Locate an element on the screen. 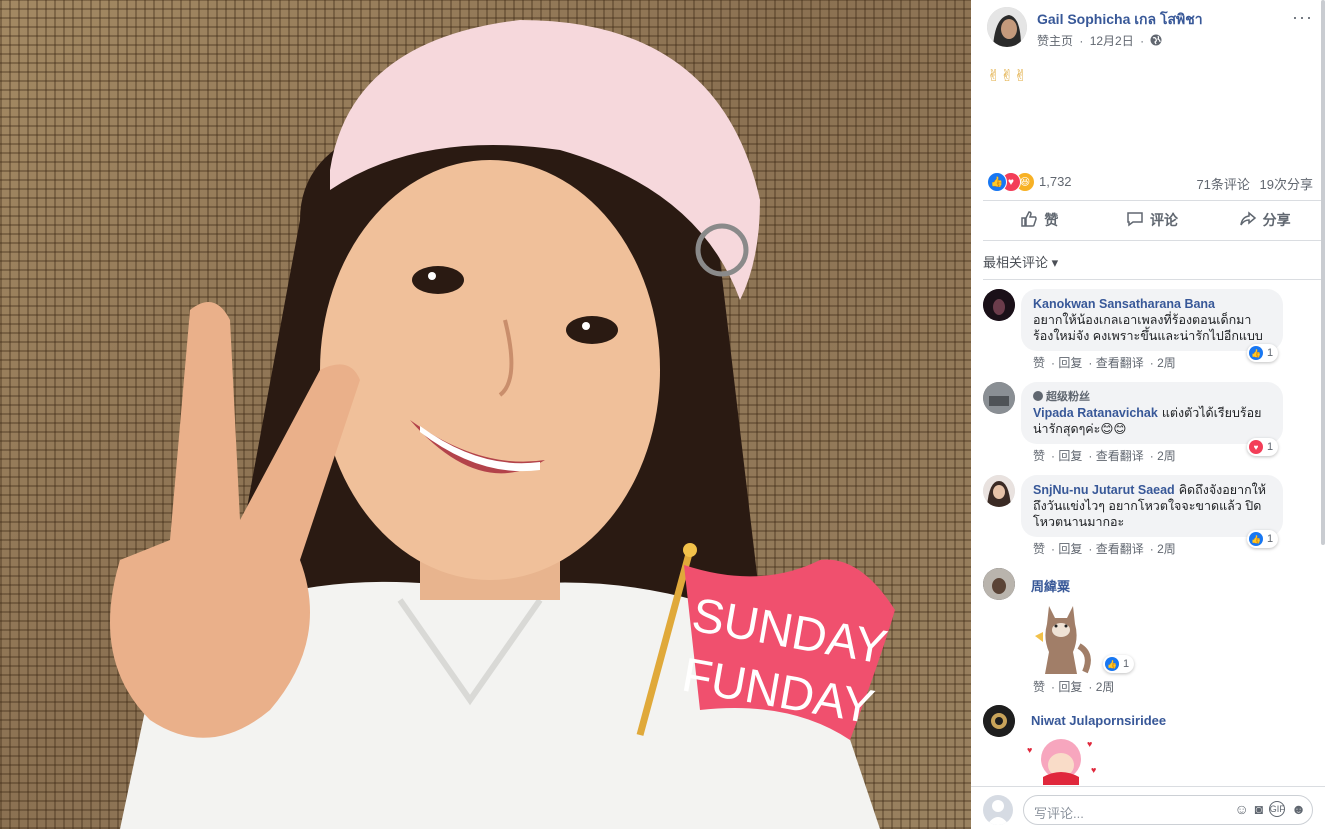  reaction-summary: 👍 ♥ 😆 1,732 71条评论 19次分享 is located at coordinates (1152, 182).